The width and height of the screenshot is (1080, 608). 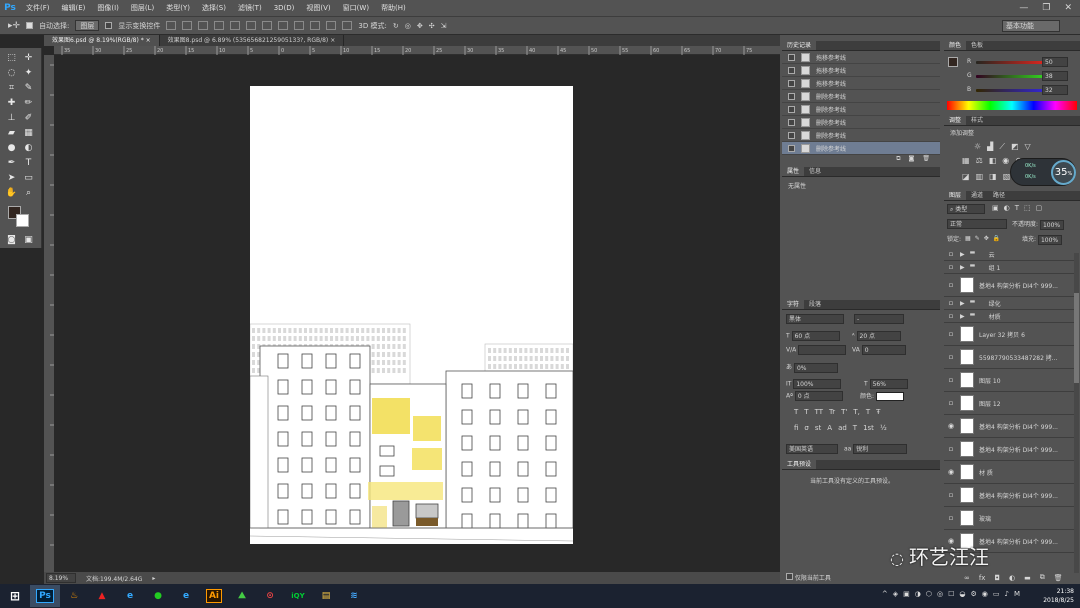 What do you see at coordinates (977, 147) in the screenshot?
I see `brightness-contrast-icon: ☼` at bounding box center [977, 147].